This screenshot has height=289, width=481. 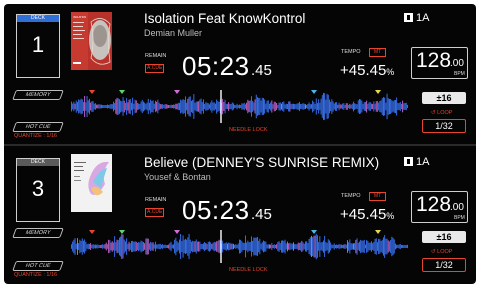 I want to click on deck-label: DECK, so click(x=38, y=18).